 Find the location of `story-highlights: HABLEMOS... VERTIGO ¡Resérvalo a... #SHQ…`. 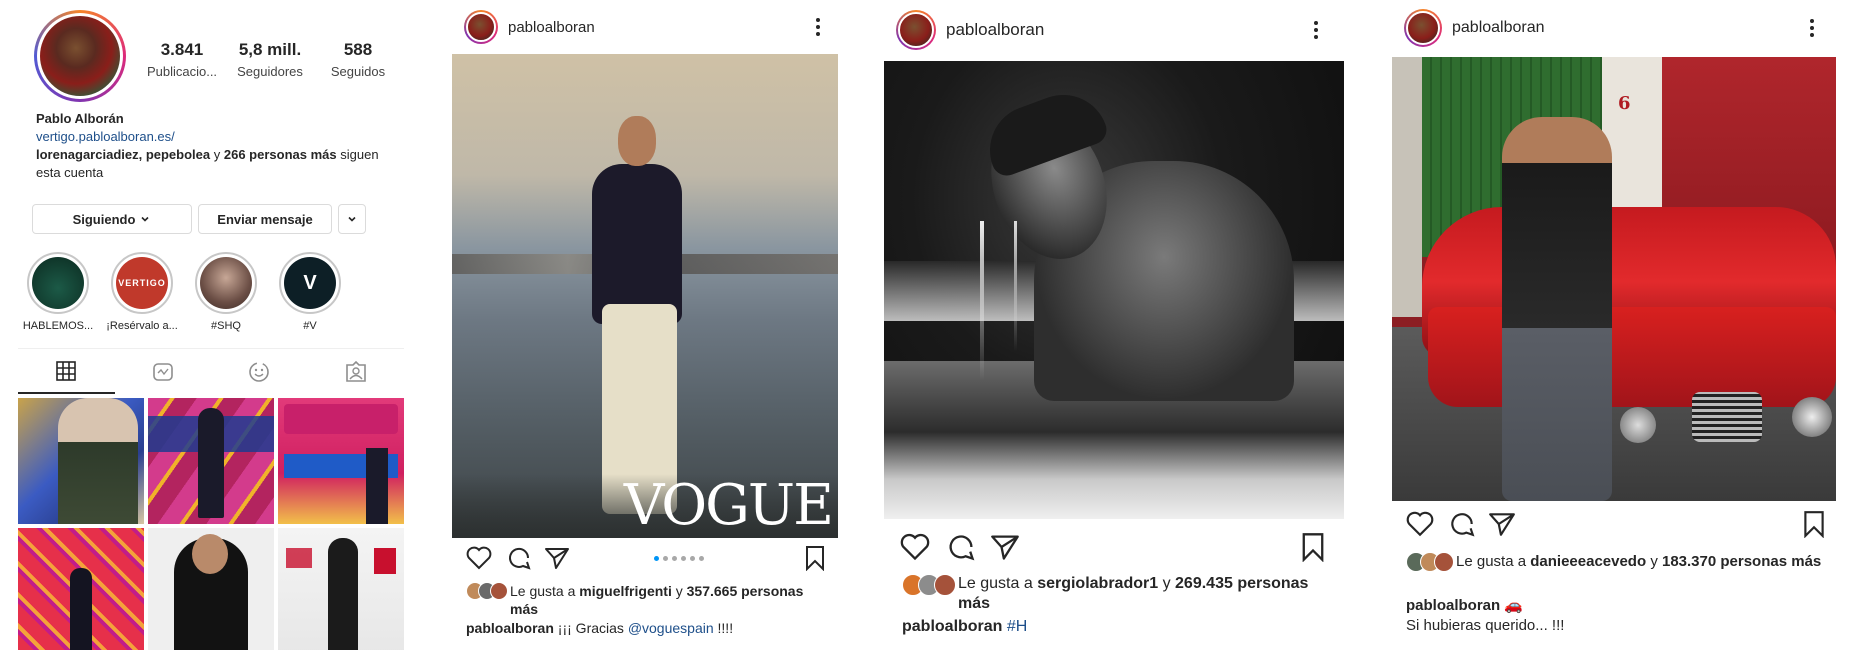

story-highlights: HABLEMOS... VERTIGO ¡Resérvalo a... #SHQ… is located at coordinates (184, 292).